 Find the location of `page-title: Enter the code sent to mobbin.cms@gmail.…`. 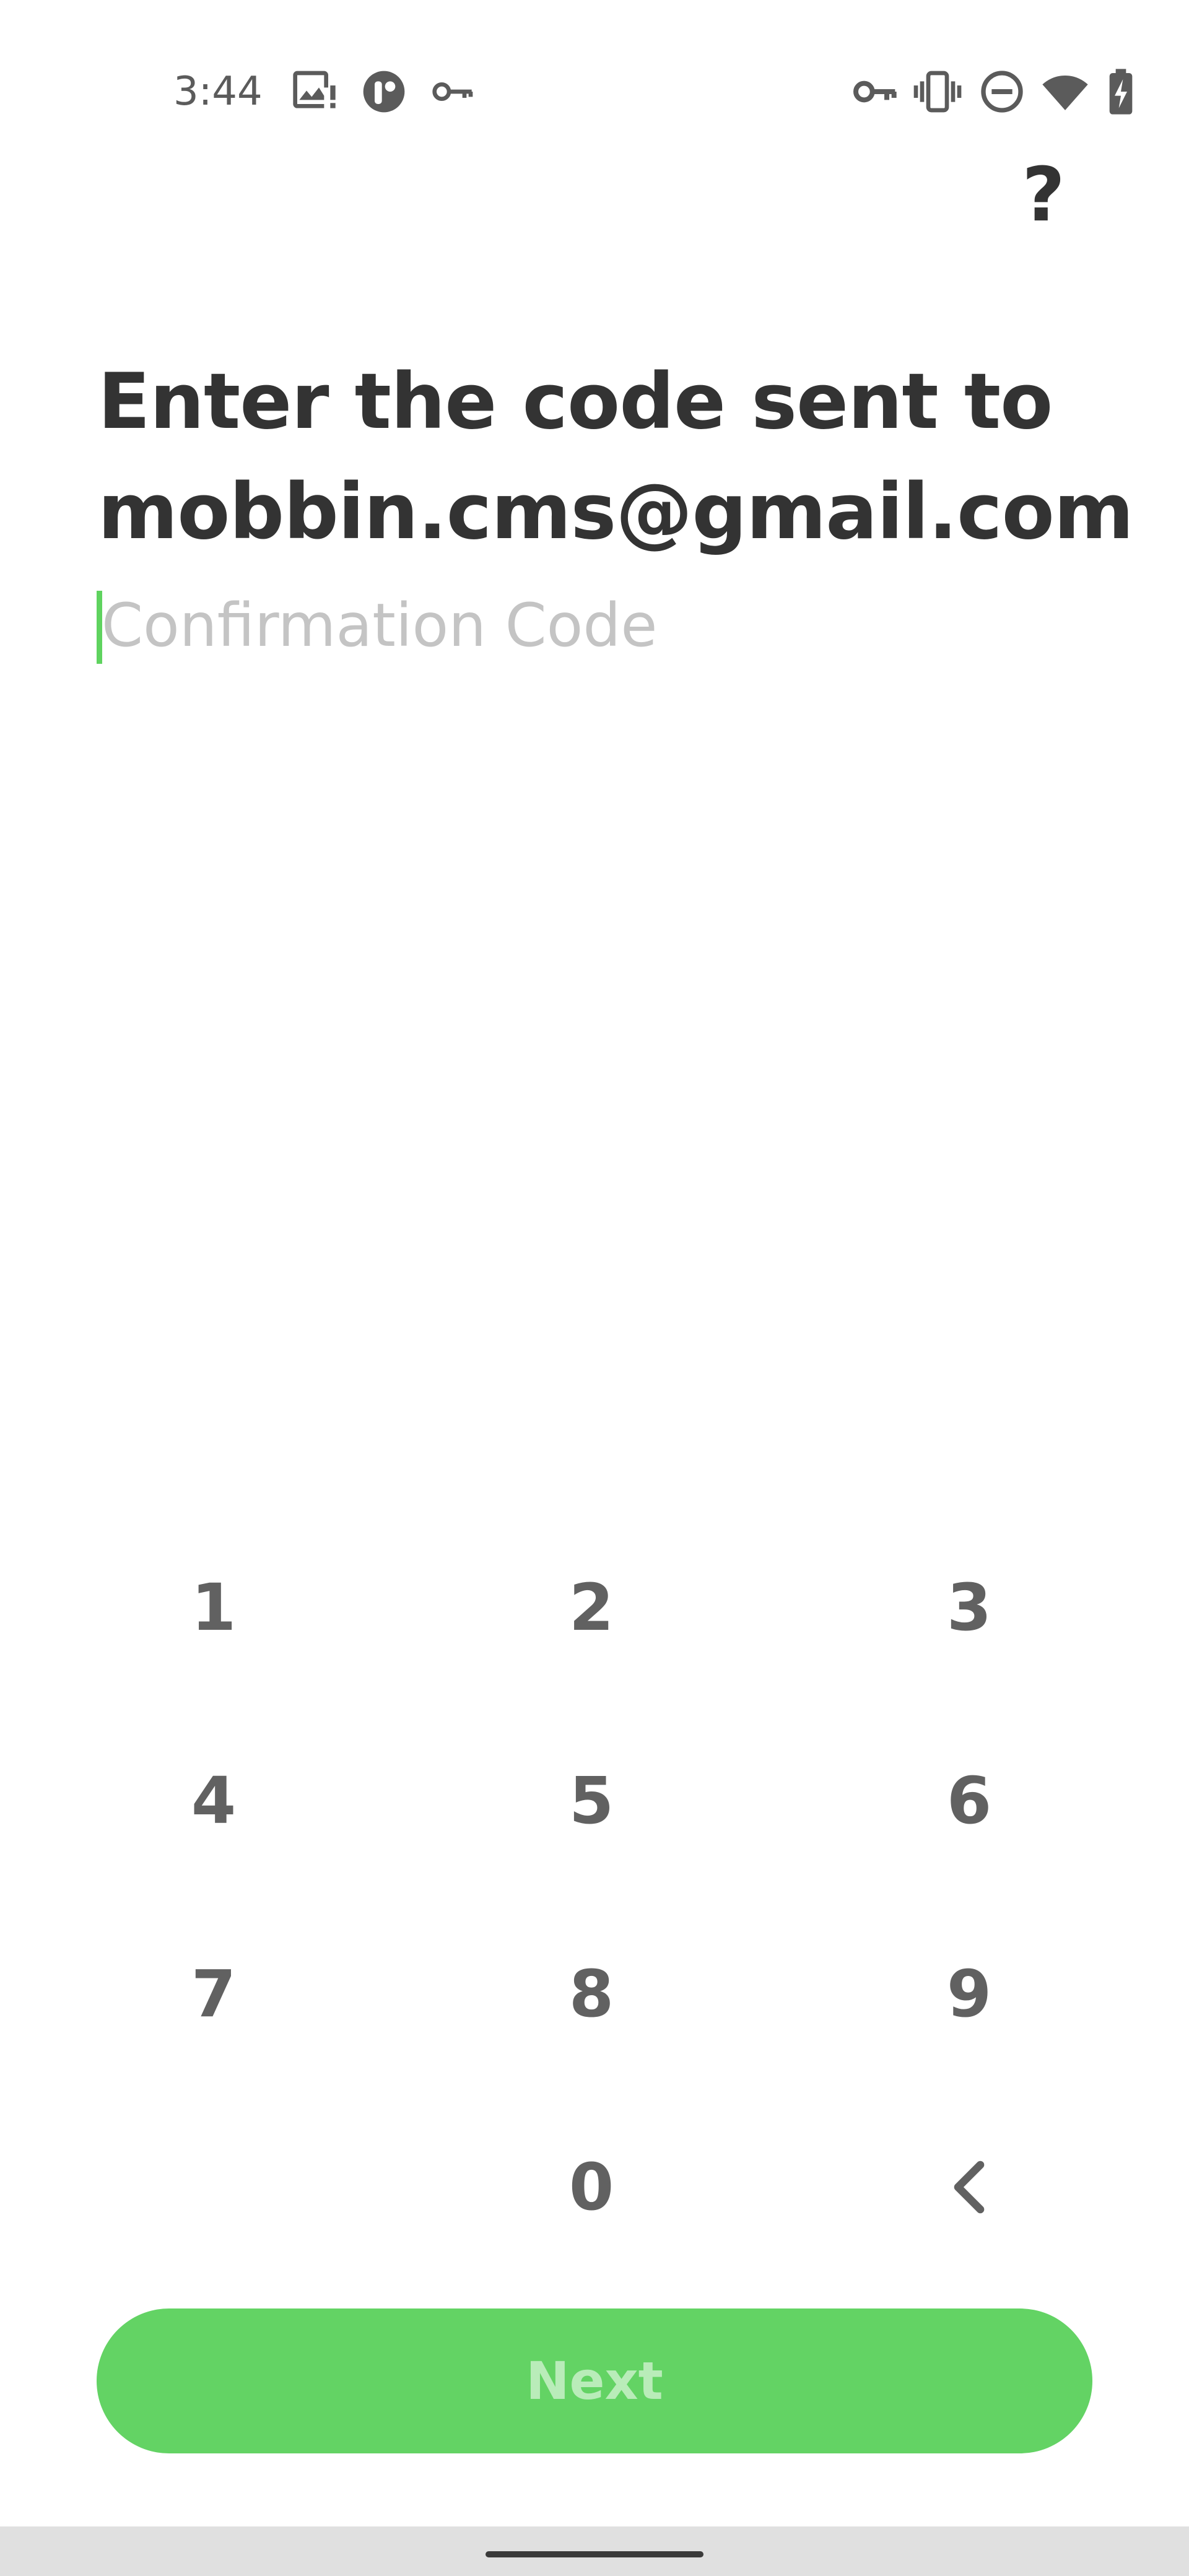

page-title: Enter the code sent to mobbin.cms@gmail.… is located at coordinates (616, 457).